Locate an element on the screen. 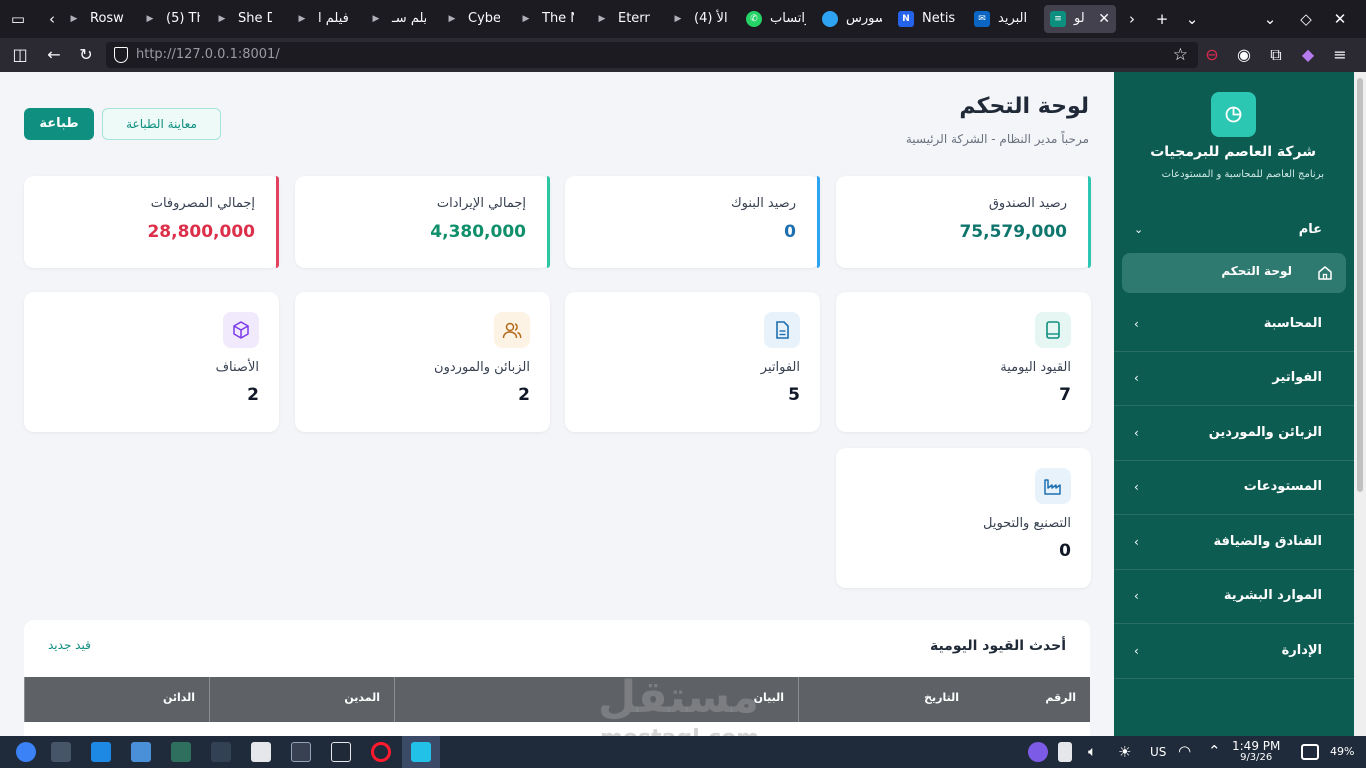  browser-tab: سورس is located at coordinates (852, 19).